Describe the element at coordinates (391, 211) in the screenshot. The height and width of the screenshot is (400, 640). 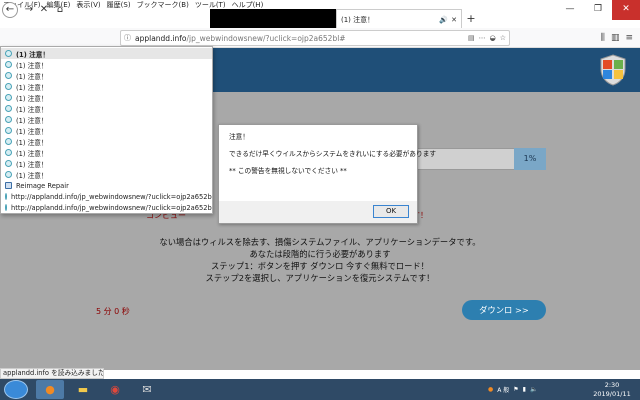
I see `ok-button: OK` at that location.